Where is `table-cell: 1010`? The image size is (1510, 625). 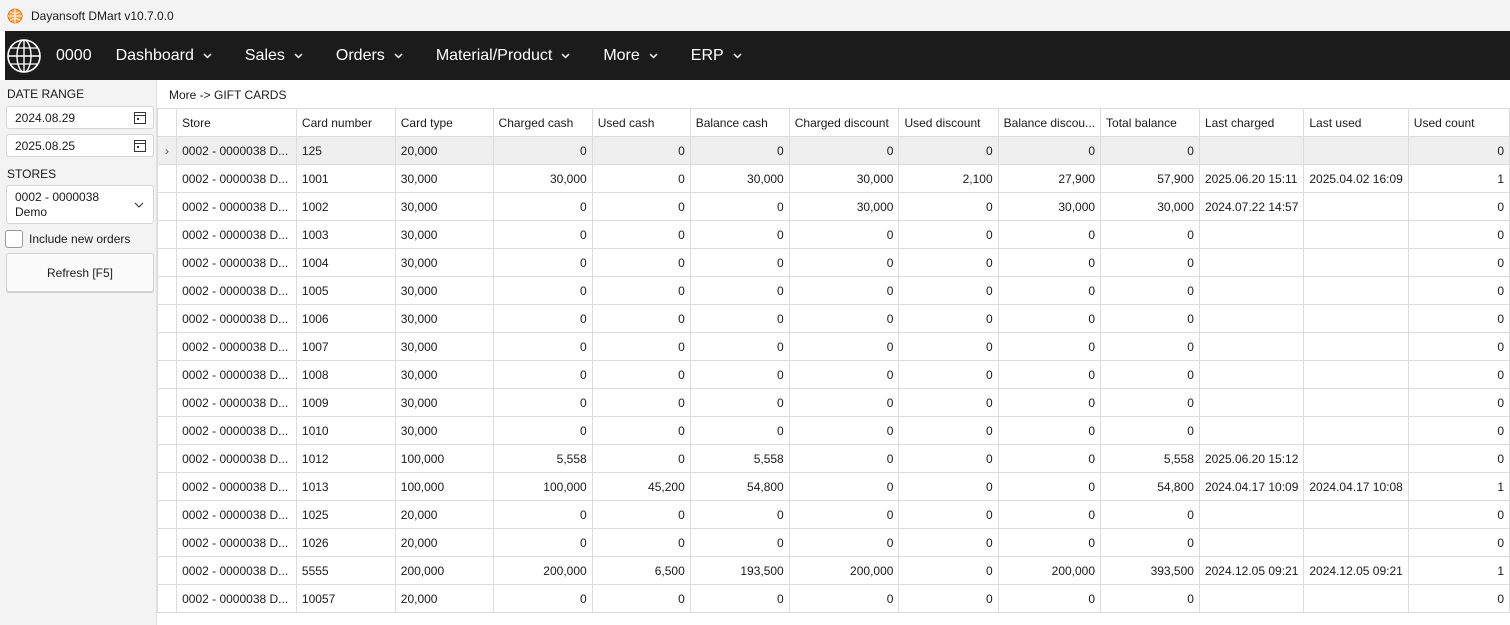
table-cell: 1010 is located at coordinates (345, 430).